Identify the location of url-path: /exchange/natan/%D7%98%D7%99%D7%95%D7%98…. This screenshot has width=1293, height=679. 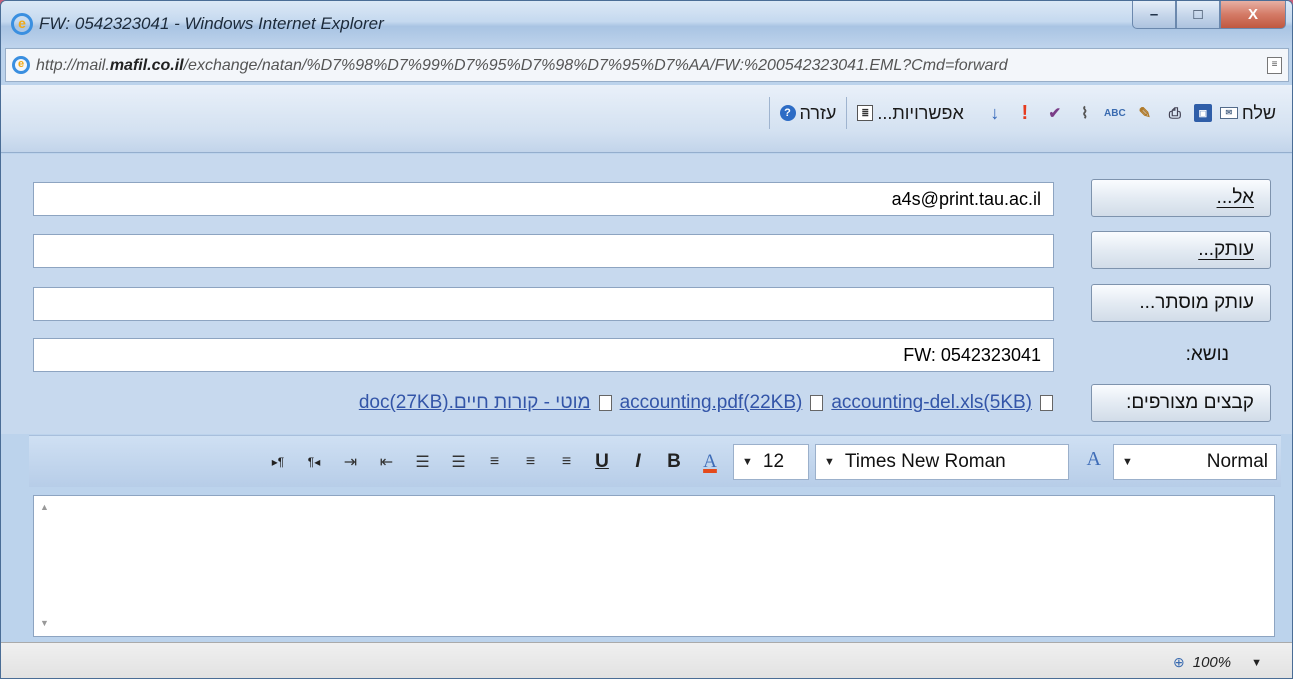
(595, 65).